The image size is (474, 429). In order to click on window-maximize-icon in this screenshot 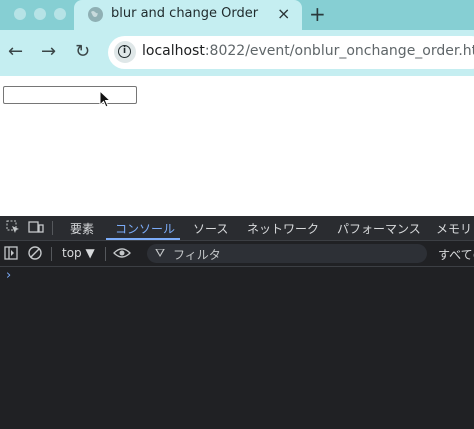, I will do `click(60, 14)`.